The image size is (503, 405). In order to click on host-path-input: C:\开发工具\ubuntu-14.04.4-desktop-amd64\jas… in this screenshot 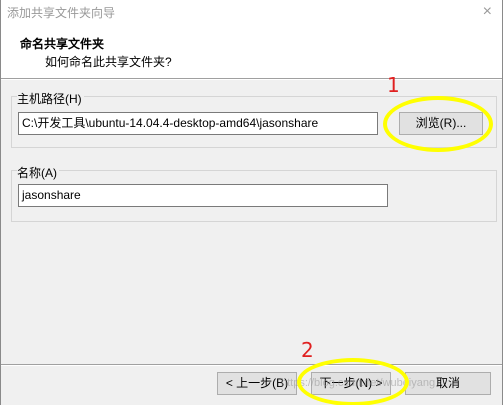, I will do `click(198, 123)`.